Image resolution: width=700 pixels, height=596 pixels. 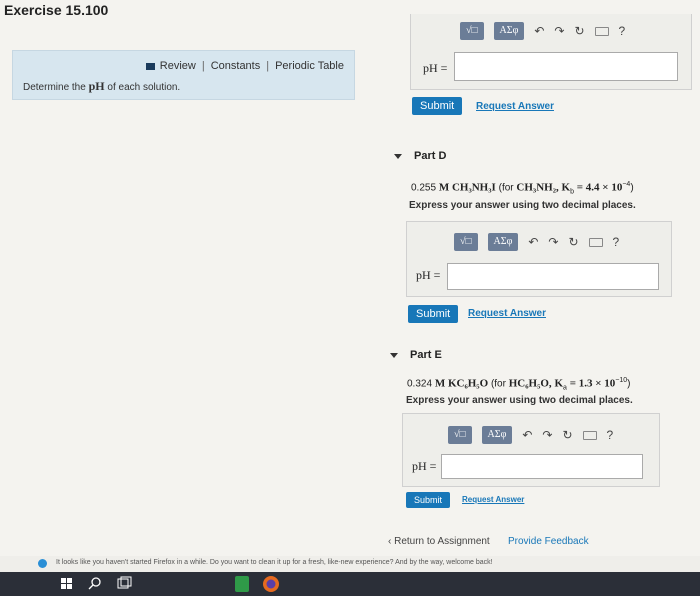 I want to click on firefox-icon, so click(x=271, y=584).